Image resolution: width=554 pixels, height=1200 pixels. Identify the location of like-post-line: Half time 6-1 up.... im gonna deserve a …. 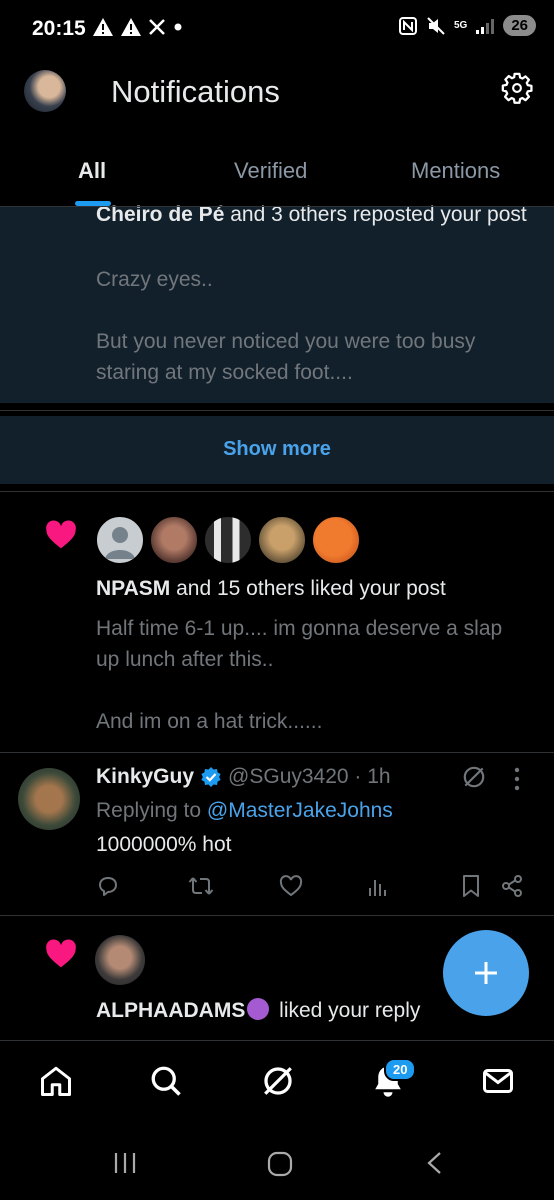
(299, 644).